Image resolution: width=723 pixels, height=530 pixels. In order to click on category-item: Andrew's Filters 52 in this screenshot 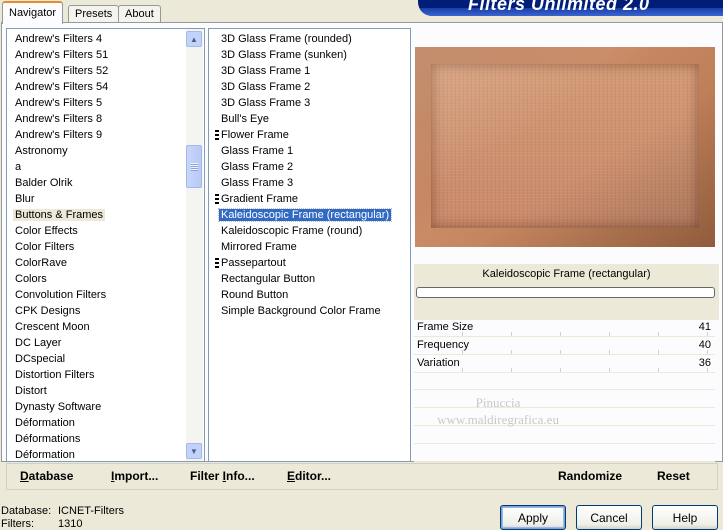, I will do `click(58, 71)`.